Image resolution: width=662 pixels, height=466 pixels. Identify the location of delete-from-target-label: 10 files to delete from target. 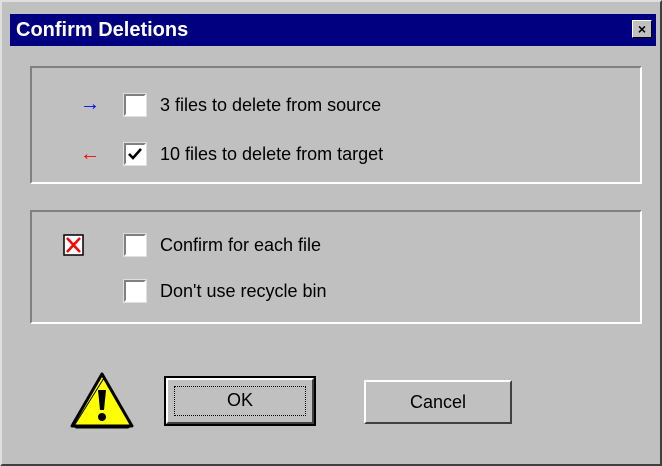
(272, 154).